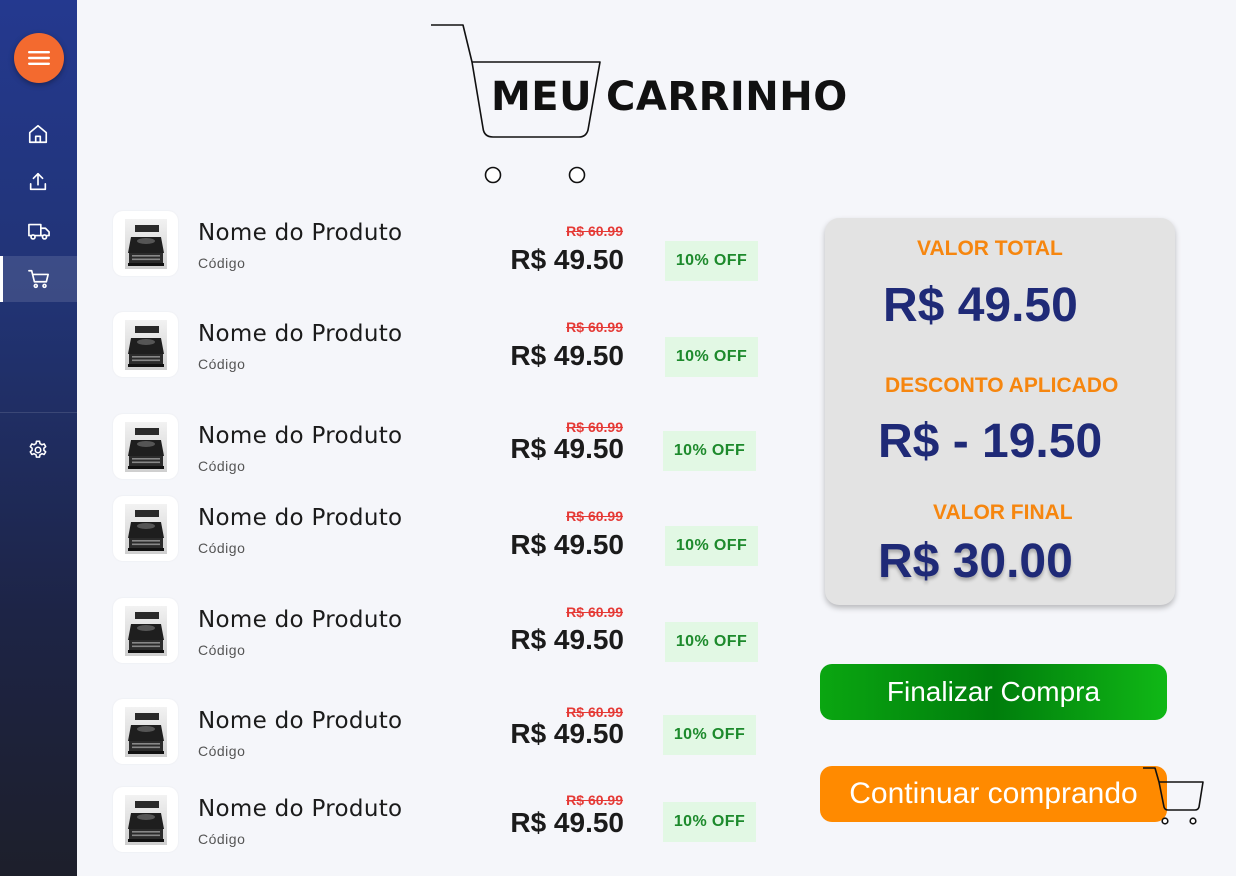 The image size is (1236, 876). Describe the element at coordinates (727, 97) in the screenshot. I see `page-title-part2: CARRINHO` at that location.